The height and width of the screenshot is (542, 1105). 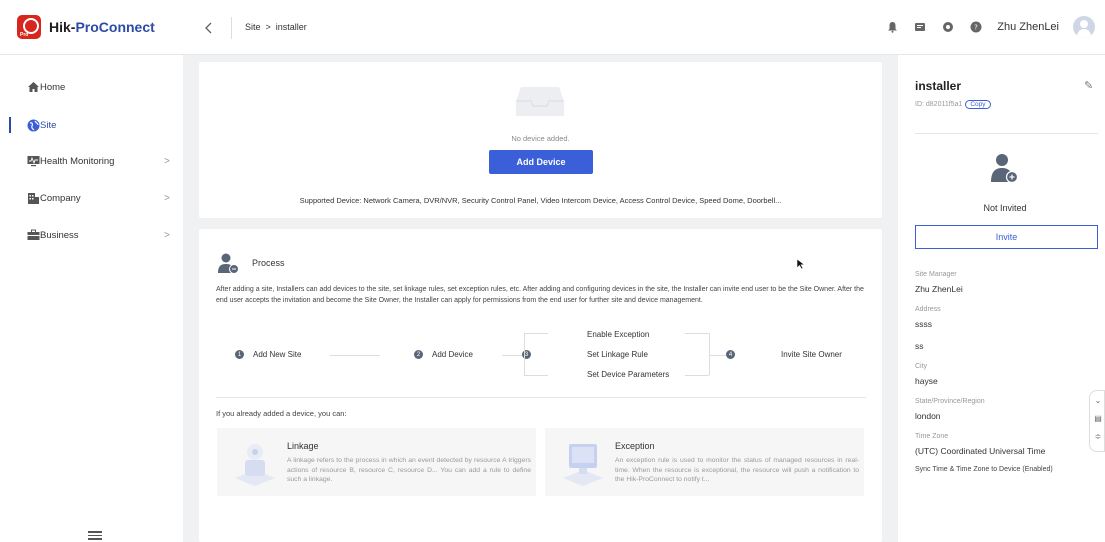 I want to click on sidebar-item-label: Business, so click(x=59, y=235).